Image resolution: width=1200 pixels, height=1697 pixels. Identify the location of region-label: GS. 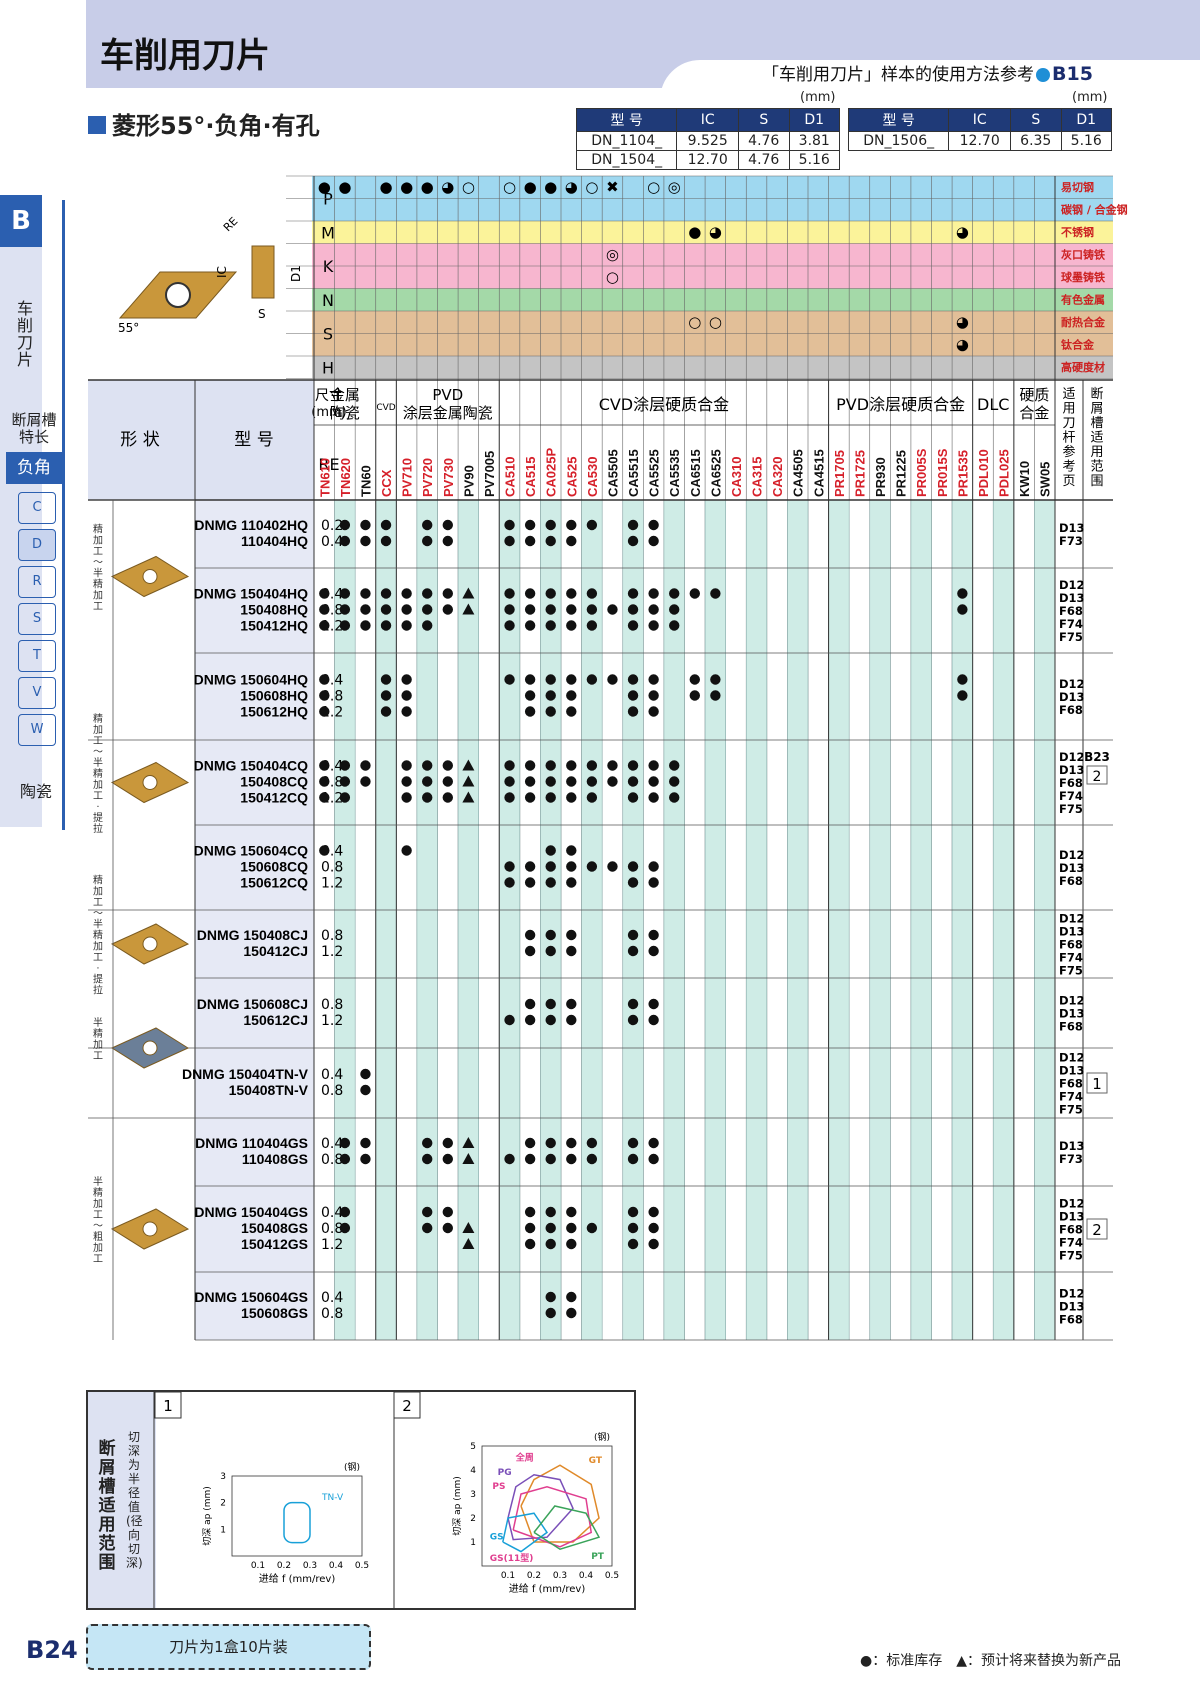
(497, 1538).